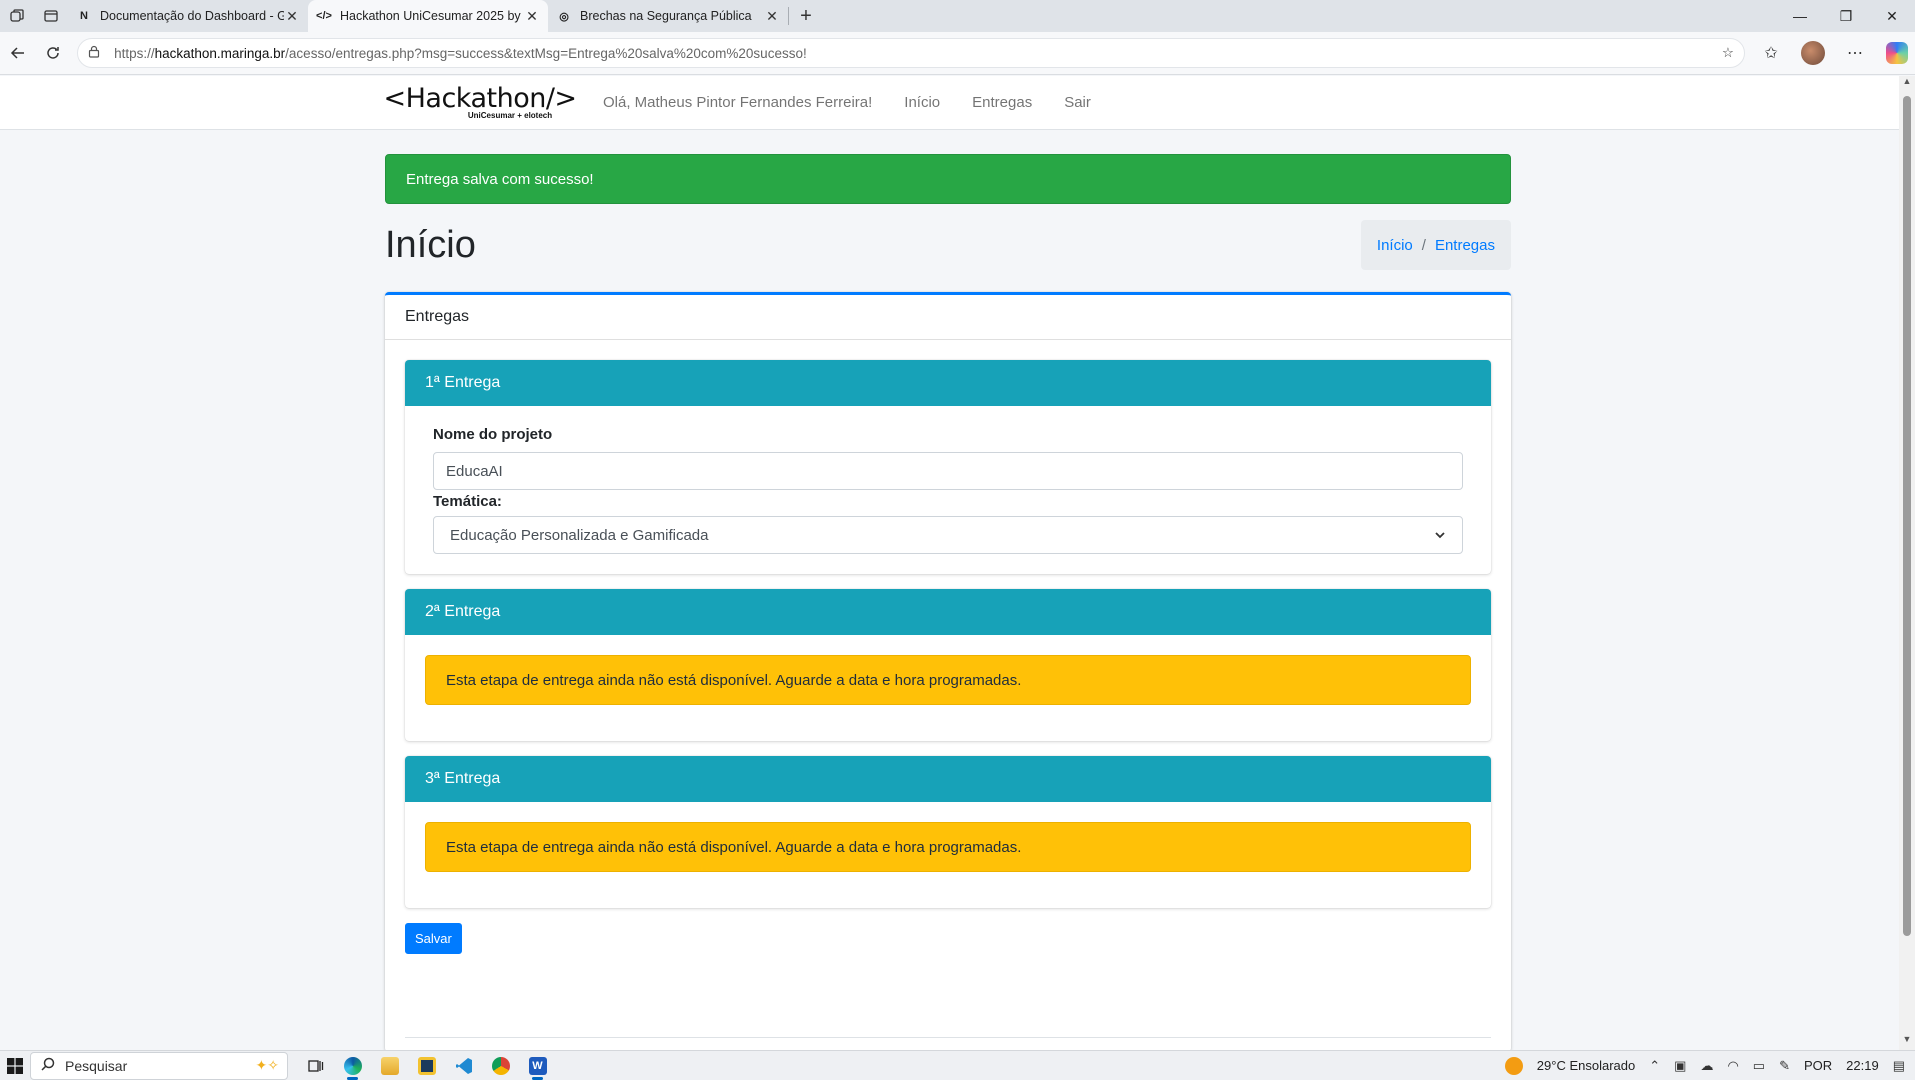 The height and width of the screenshot is (1080, 1915). What do you see at coordinates (48, 1065) in the screenshot?
I see `search-icon` at bounding box center [48, 1065].